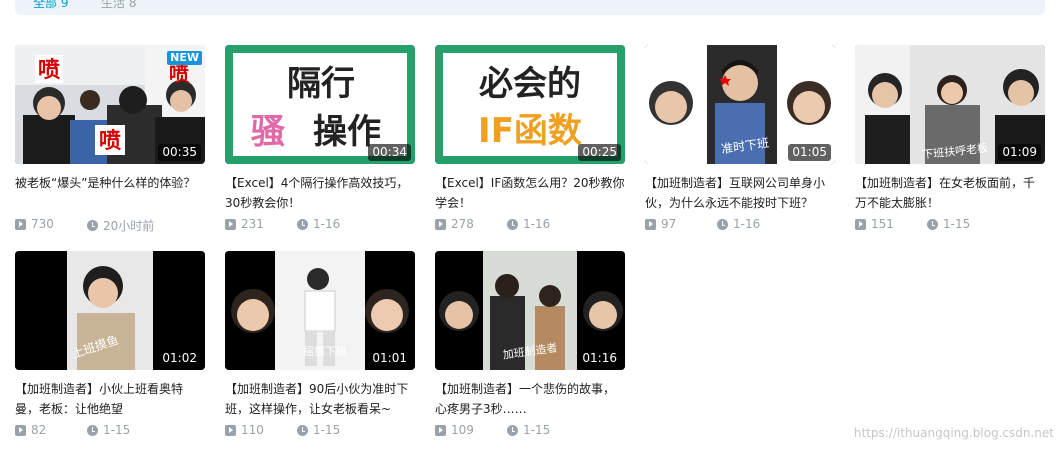 Image resolution: width=1062 pixels, height=450 pixels. Describe the element at coordinates (454, 430) in the screenshot. I see `play-count: 109` at that location.